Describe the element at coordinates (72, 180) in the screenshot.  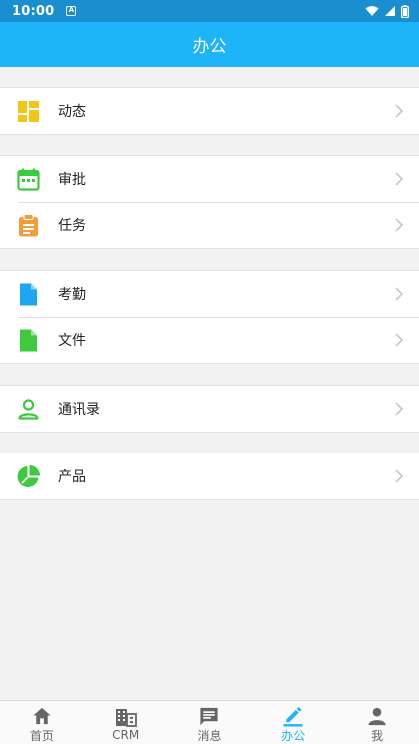
I see `menu-label: 审批` at that location.